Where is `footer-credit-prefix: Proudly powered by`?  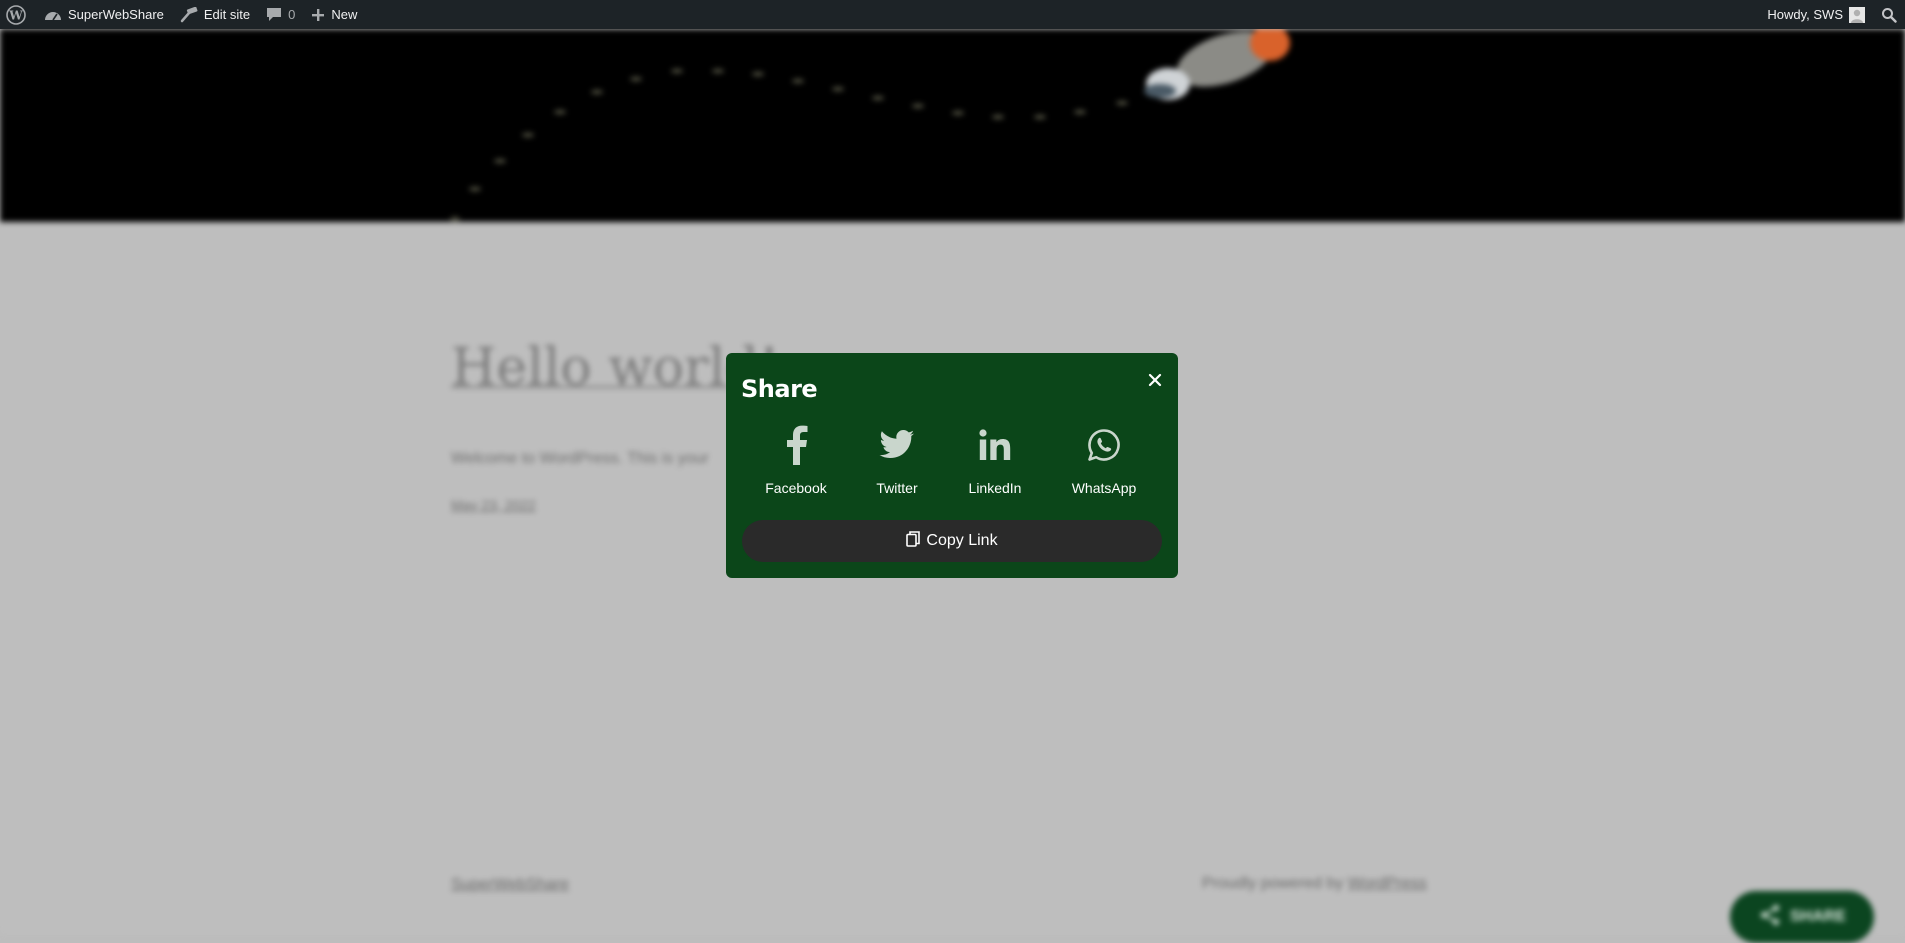
footer-credit-prefix: Proudly powered by is located at coordinates (1273, 883).